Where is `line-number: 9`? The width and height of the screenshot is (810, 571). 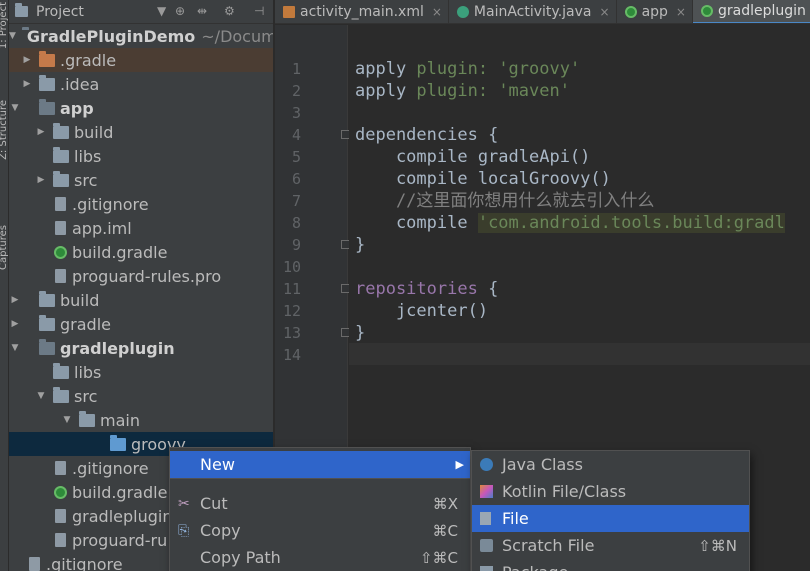 line-number: 9 is located at coordinates (296, 245).